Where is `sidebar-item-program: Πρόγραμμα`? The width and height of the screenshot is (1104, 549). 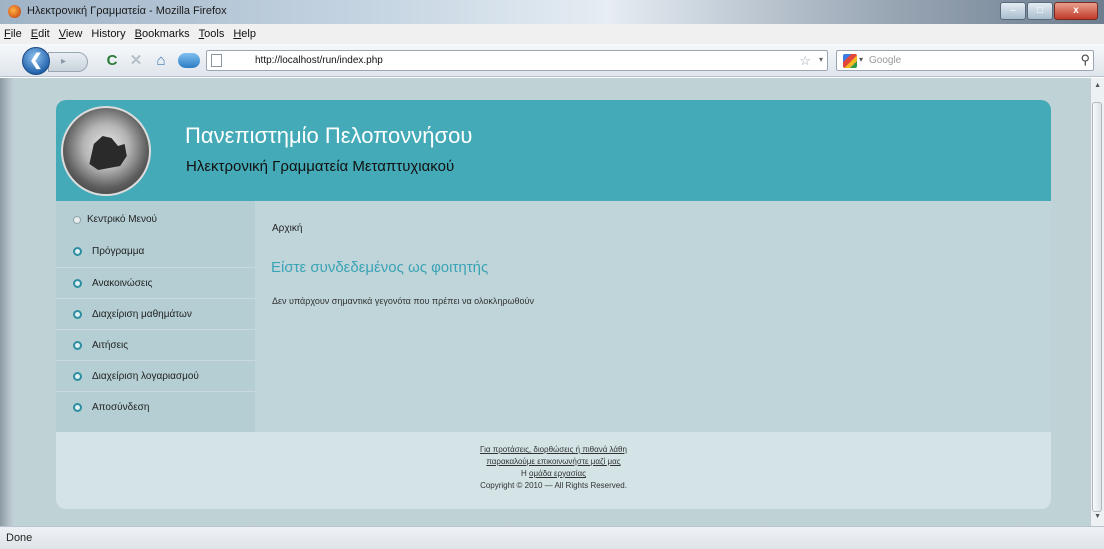 sidebar-item-program: Πρόγραμμα is located at coordinates (155, 251).